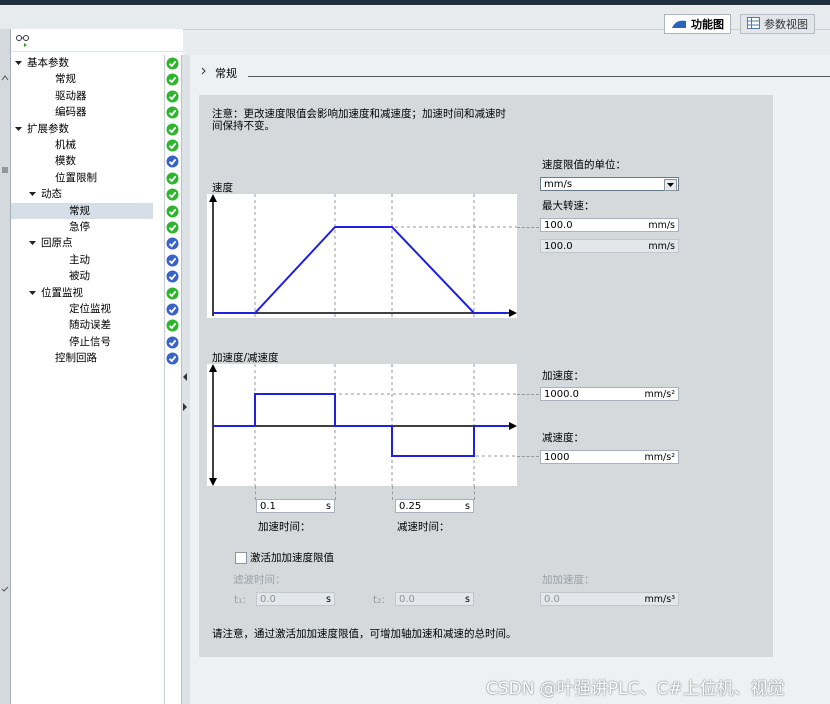 This screenshot has width=830, height=704. What do you see at coordinates (679, 24) in the screenshot?
I see `function-view-icon` at bounding box center [679, 24].